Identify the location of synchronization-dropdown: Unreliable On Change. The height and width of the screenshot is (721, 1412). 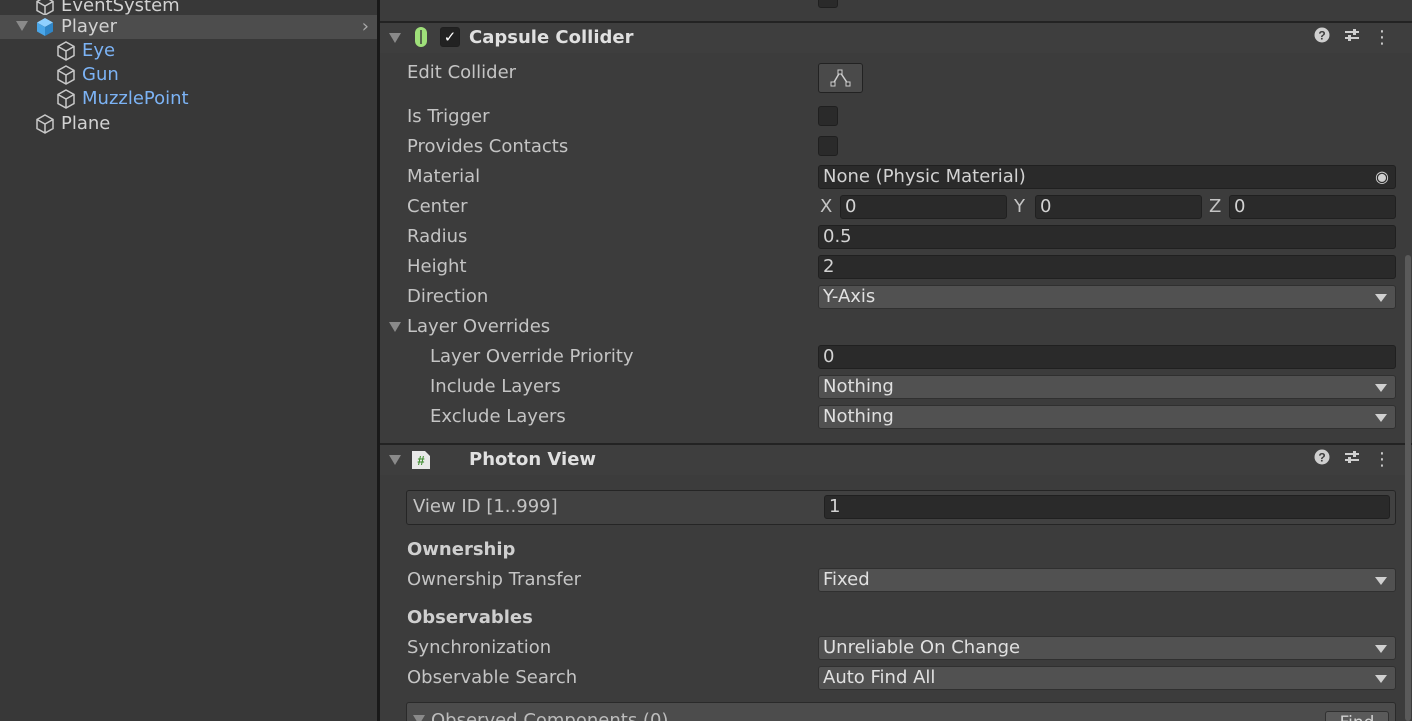
(1107, 648).